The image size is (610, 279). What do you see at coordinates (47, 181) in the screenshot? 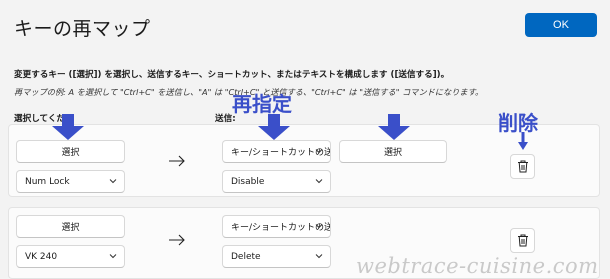
I see `original-key-value: Num Lock` at bounding box center [47, 181].